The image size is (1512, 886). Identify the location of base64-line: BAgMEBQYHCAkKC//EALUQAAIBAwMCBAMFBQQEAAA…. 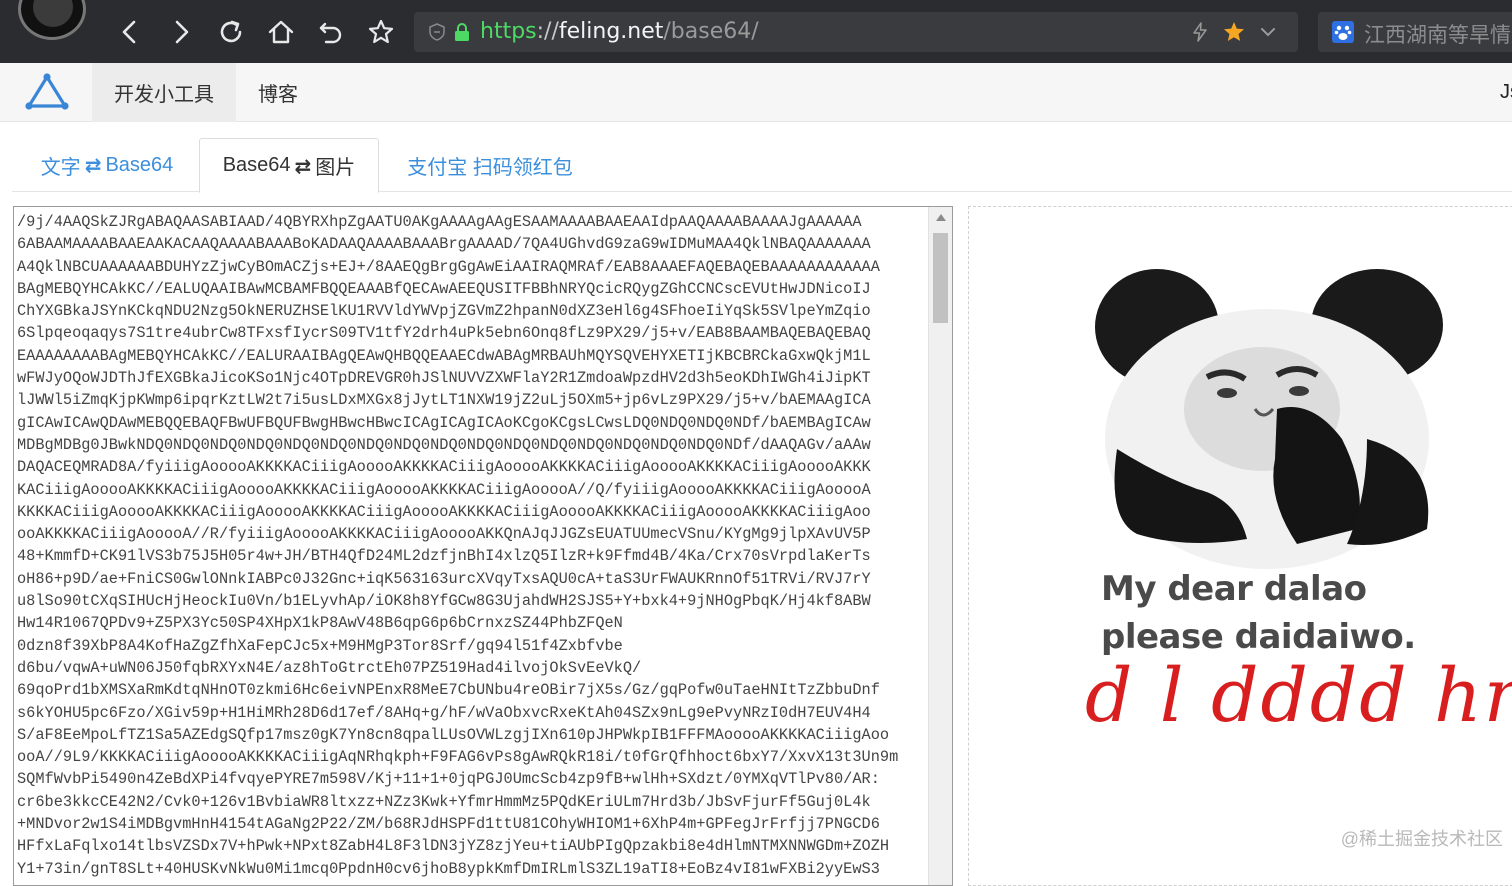
(444, 288).